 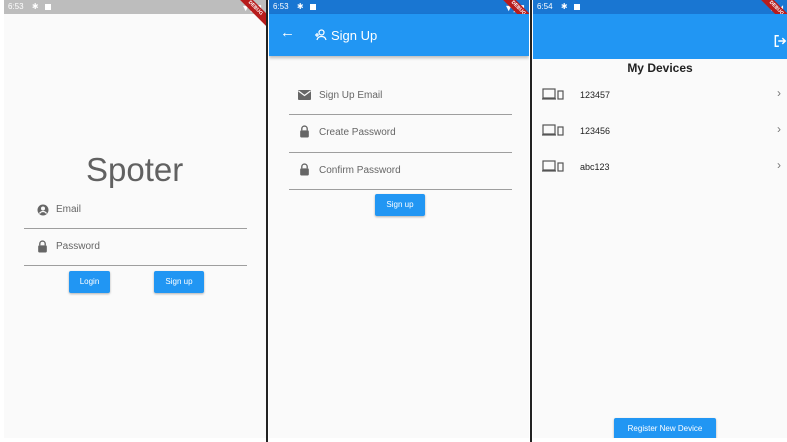 What do you see at coordinates (360, 170) in the screenshot?
I see `confirm-password-placeholder: Confirm Password` at bounding box center [360, 170].